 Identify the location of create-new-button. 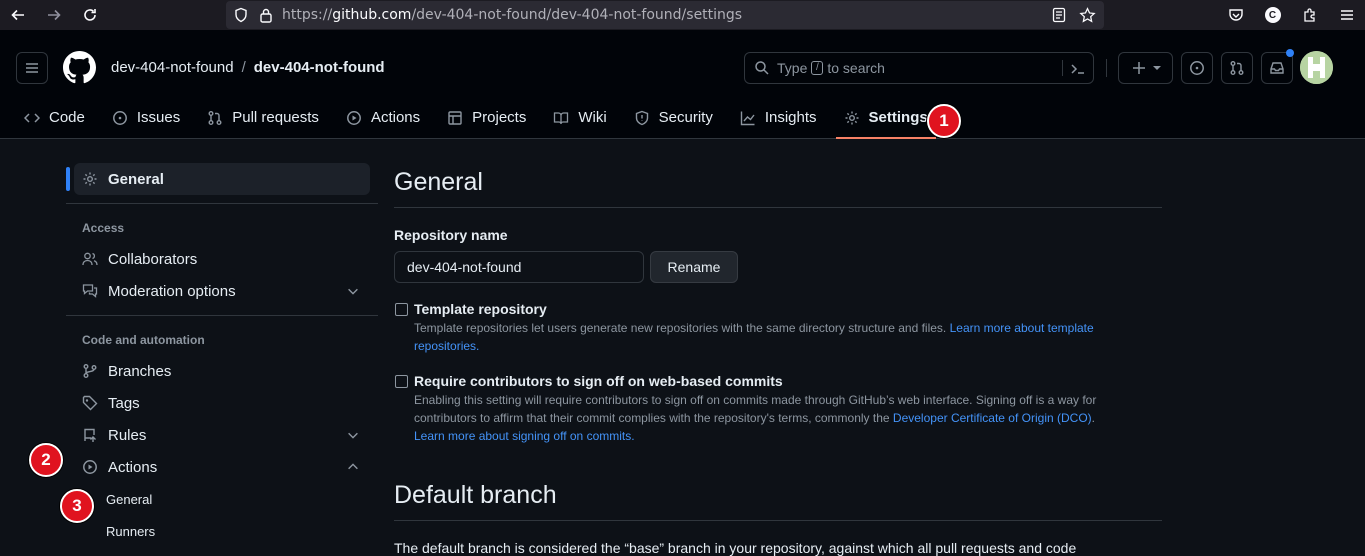
(1145, 68).